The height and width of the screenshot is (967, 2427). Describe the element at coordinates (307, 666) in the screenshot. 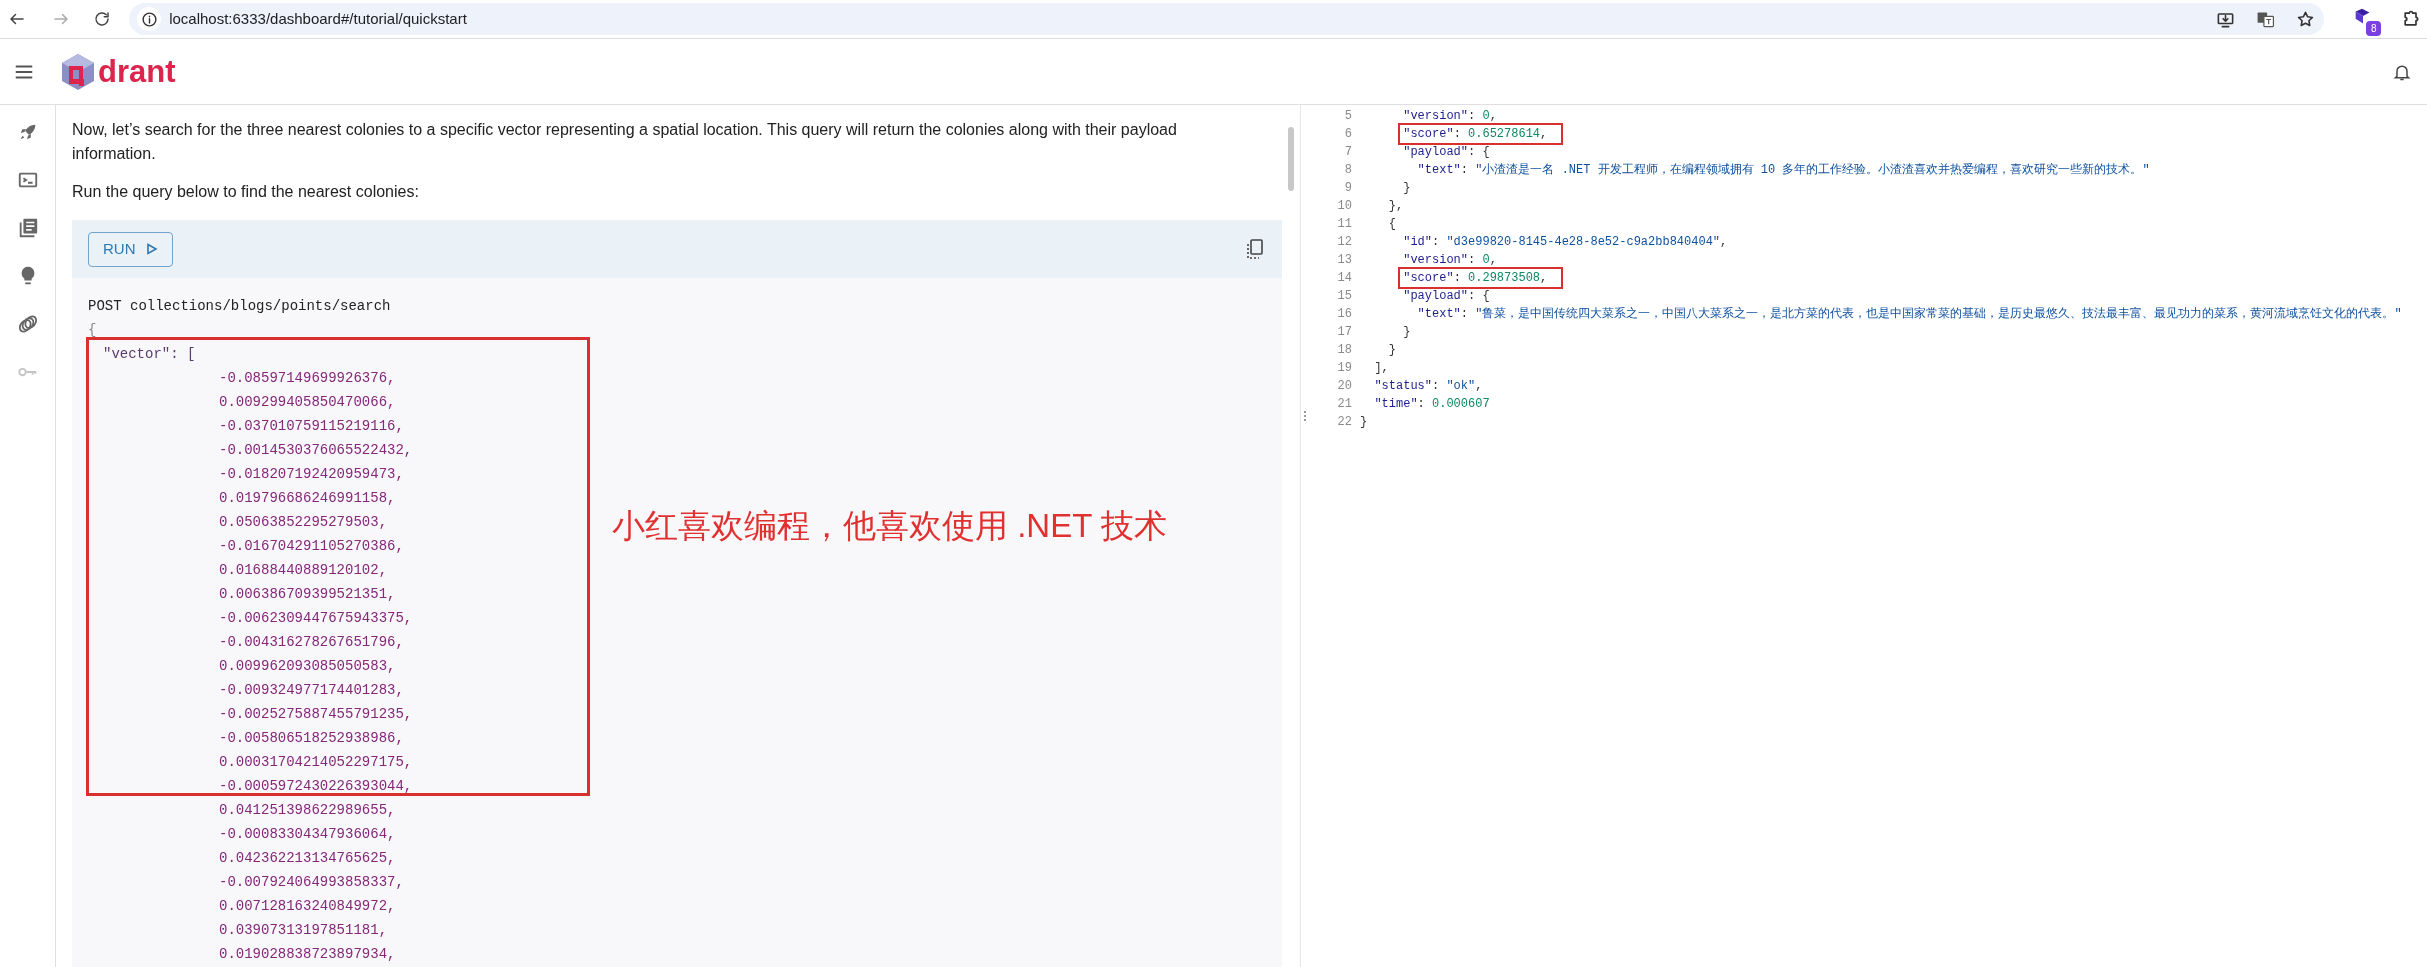

I see `code-text: 0.009962093085050583,` at that location.